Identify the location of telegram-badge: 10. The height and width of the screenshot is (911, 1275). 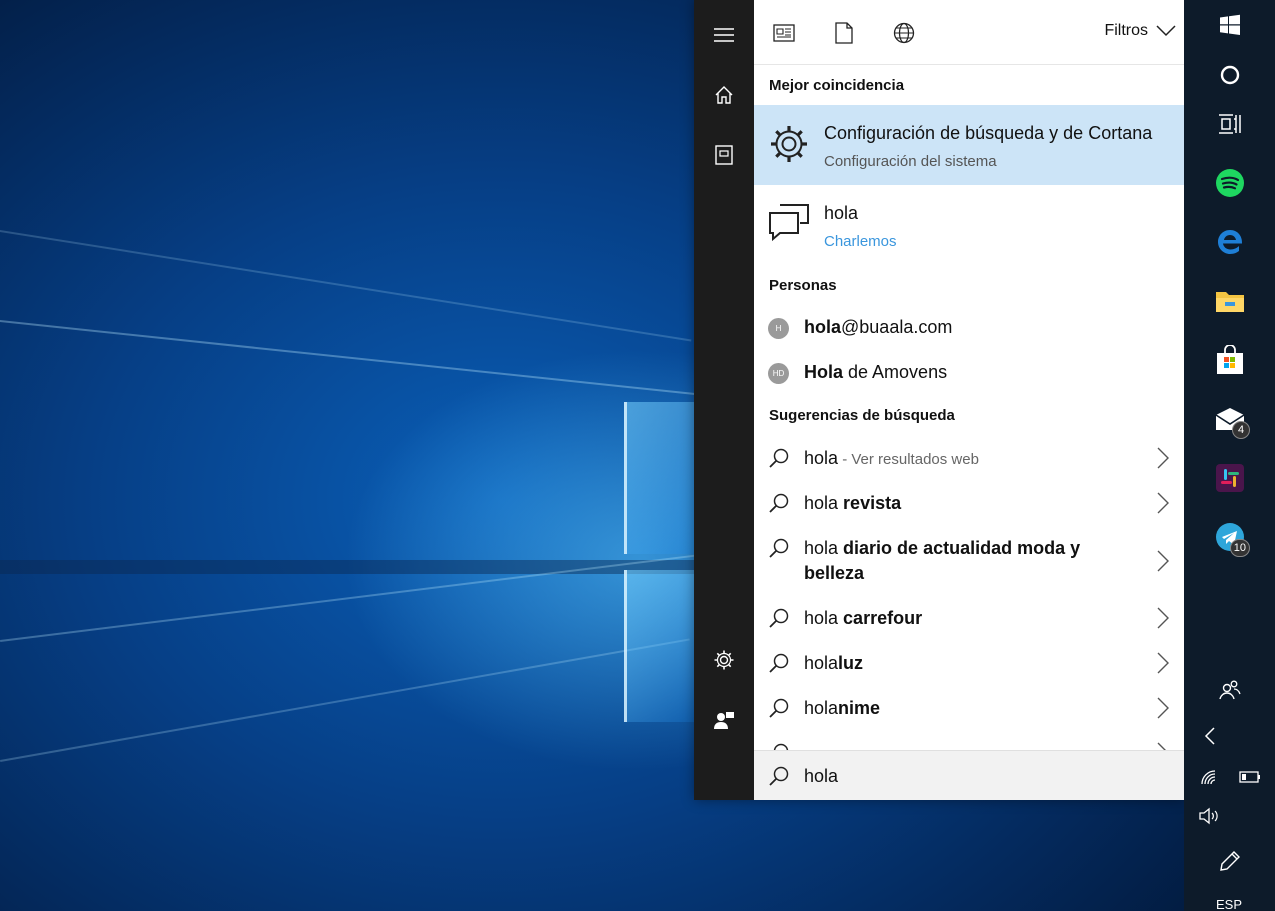
(1239, 548).